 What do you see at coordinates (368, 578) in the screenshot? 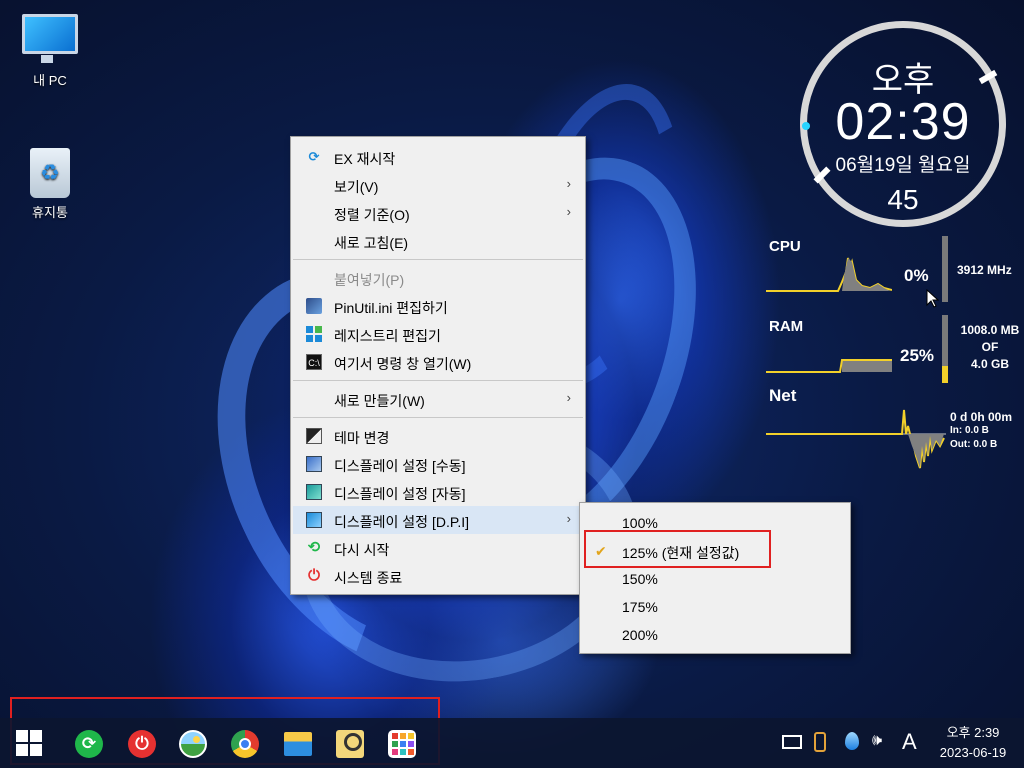
I see `menu-item-label: 시스템 종료` at bounding box center [368, 578].